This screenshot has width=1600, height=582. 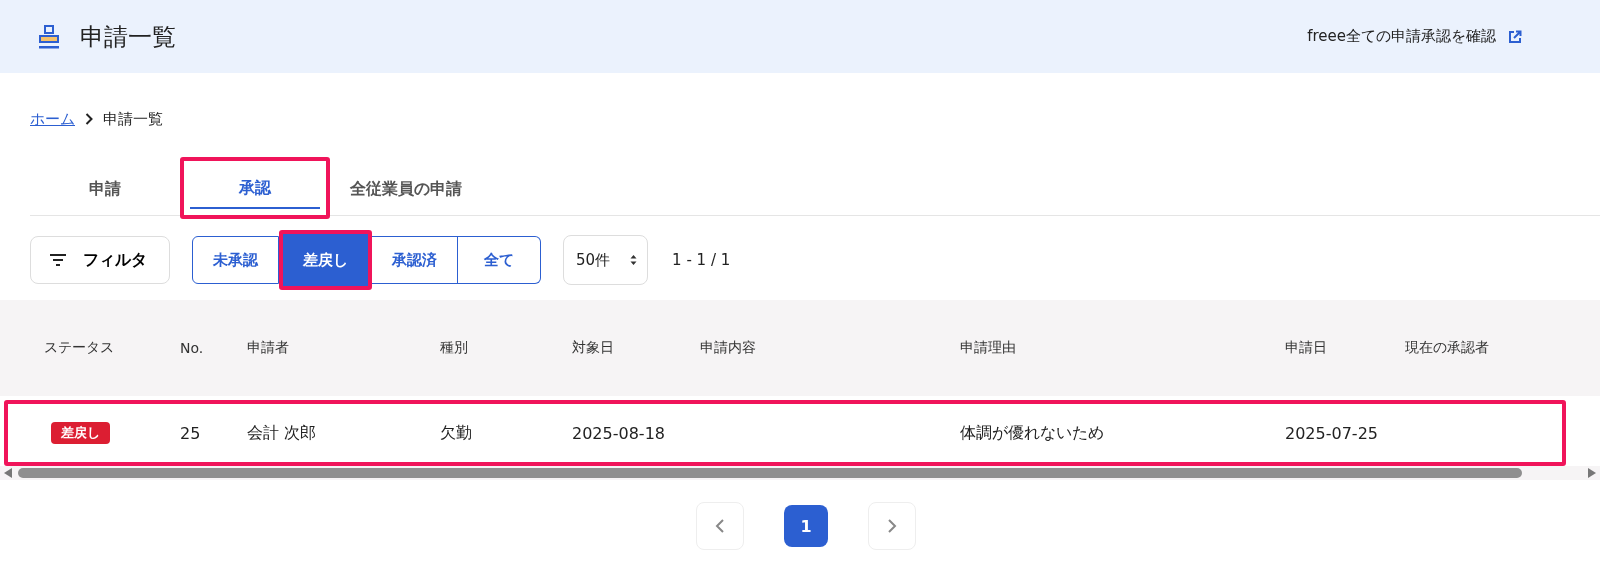 What do you see at coordinates (593, 348) in the screenshot?
I see `column-header: 対象日` at bounding box center [593, 348].